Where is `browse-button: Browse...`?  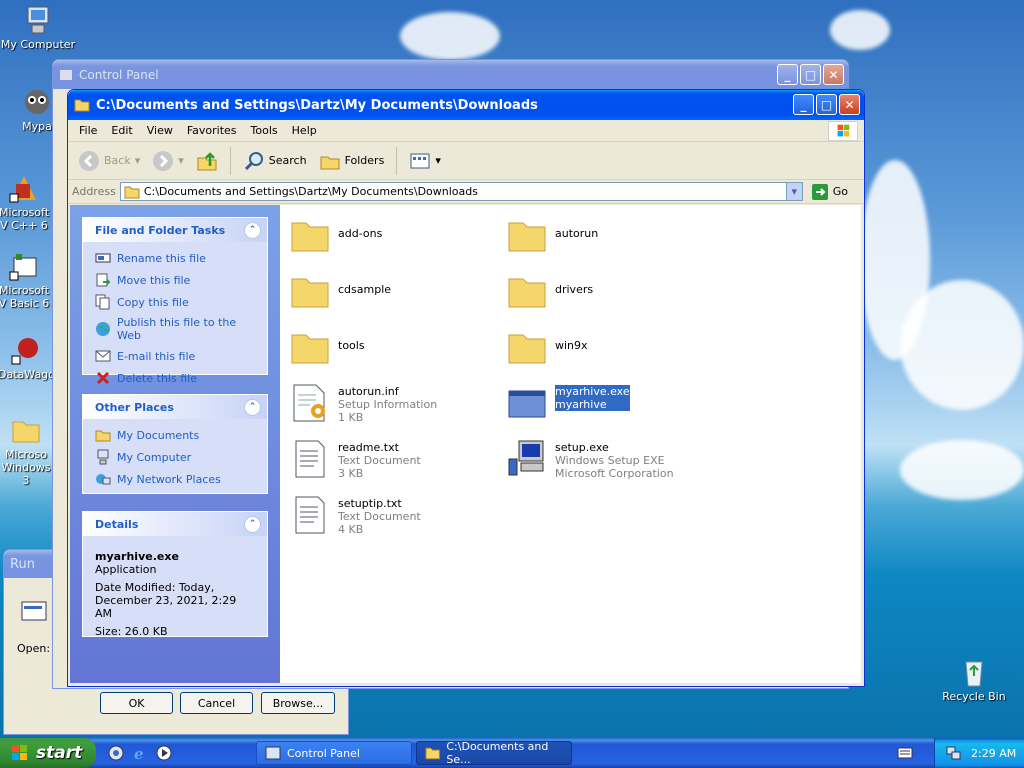 browse-button: Browse... is located at coordinates (298, 703).